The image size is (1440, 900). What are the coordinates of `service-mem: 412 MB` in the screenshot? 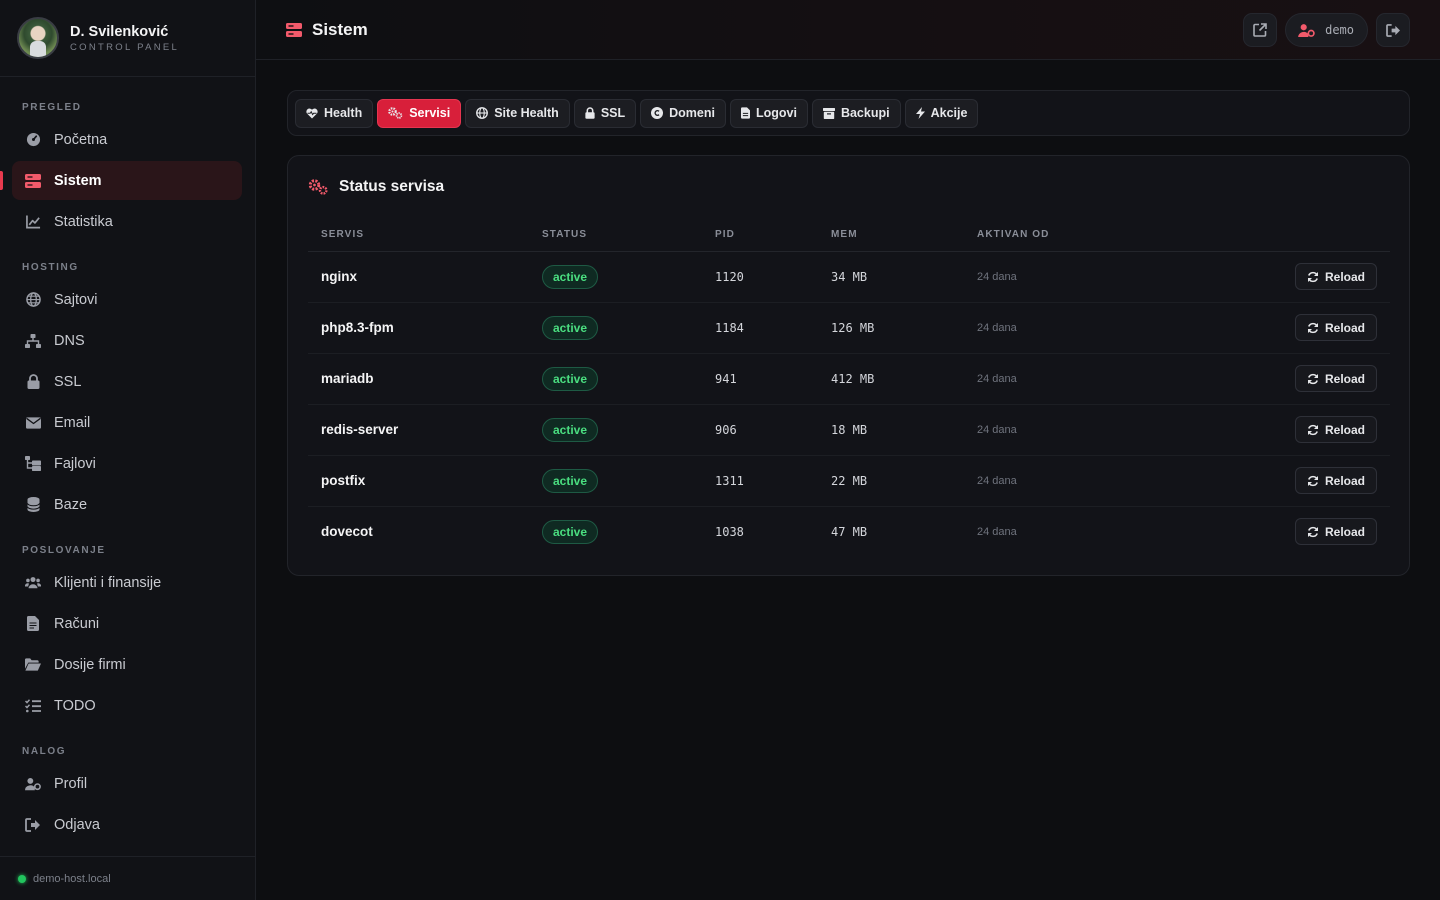 It's located at (891, 379).